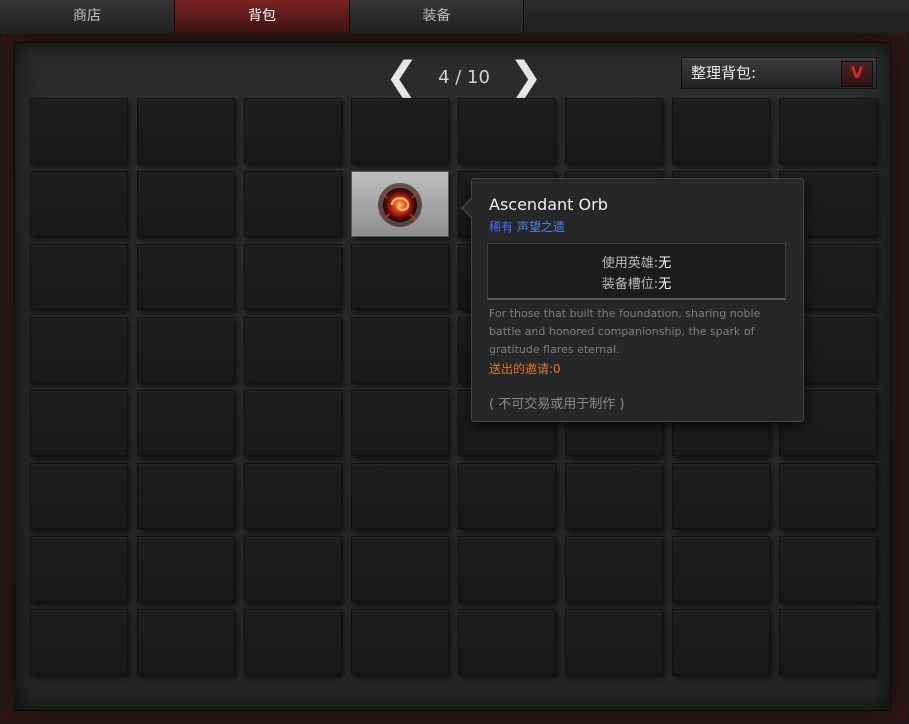 Image resolution: width=909 pixels, height=724 pixels. What do you see at coordinates (437, 16) in the screenshot?
I see `tab-equipment: 装备` at bounding box center [437, 16].